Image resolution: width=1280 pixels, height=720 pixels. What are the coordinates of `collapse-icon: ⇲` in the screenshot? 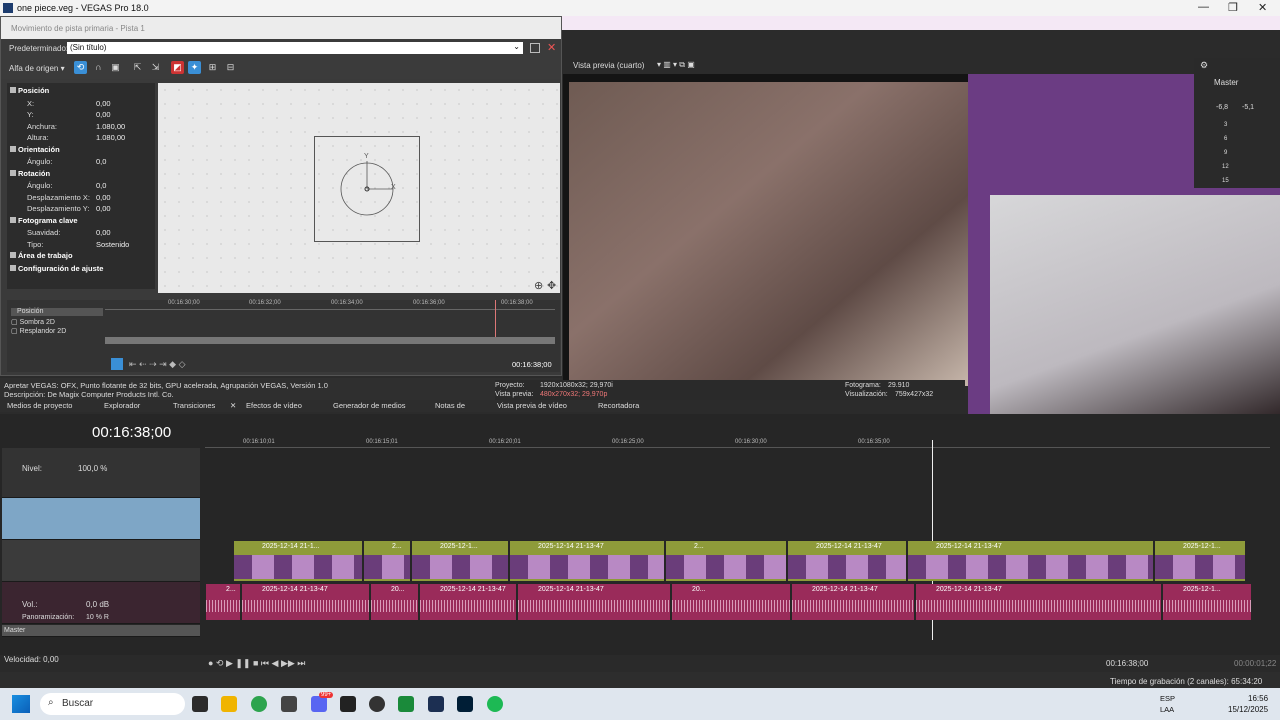 It's located at (155, 67).